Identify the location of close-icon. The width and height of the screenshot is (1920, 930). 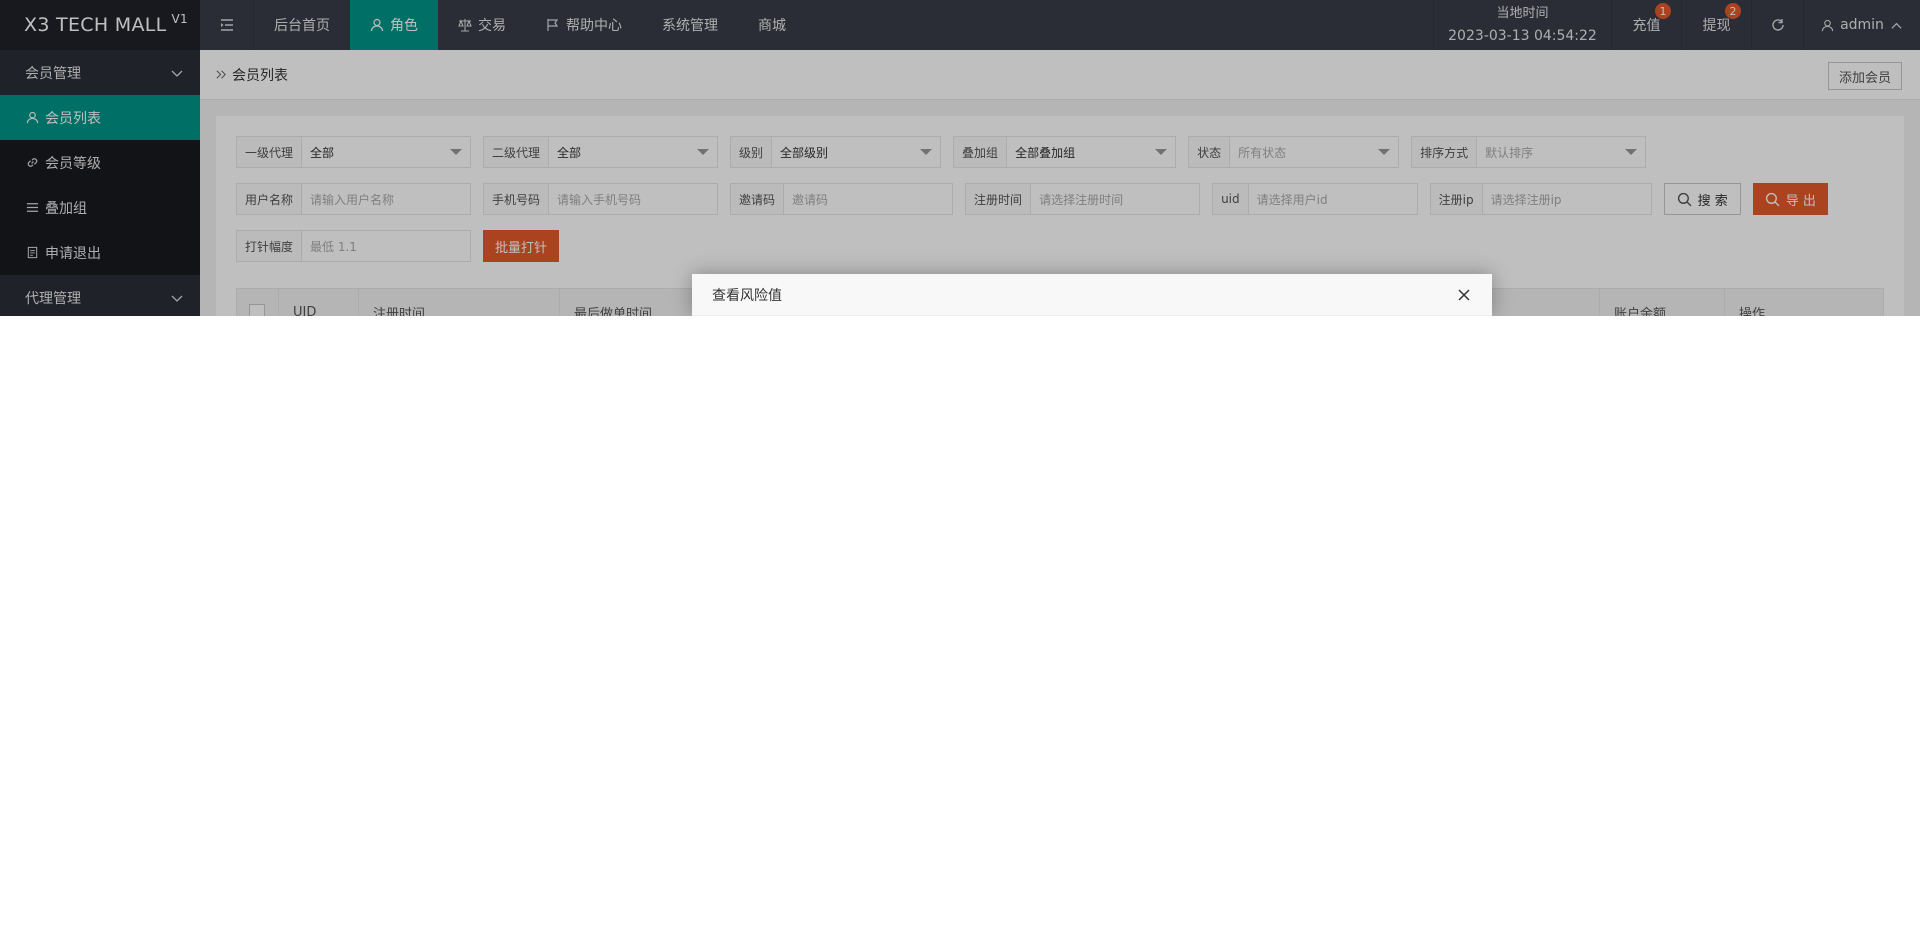
(1464, 294).